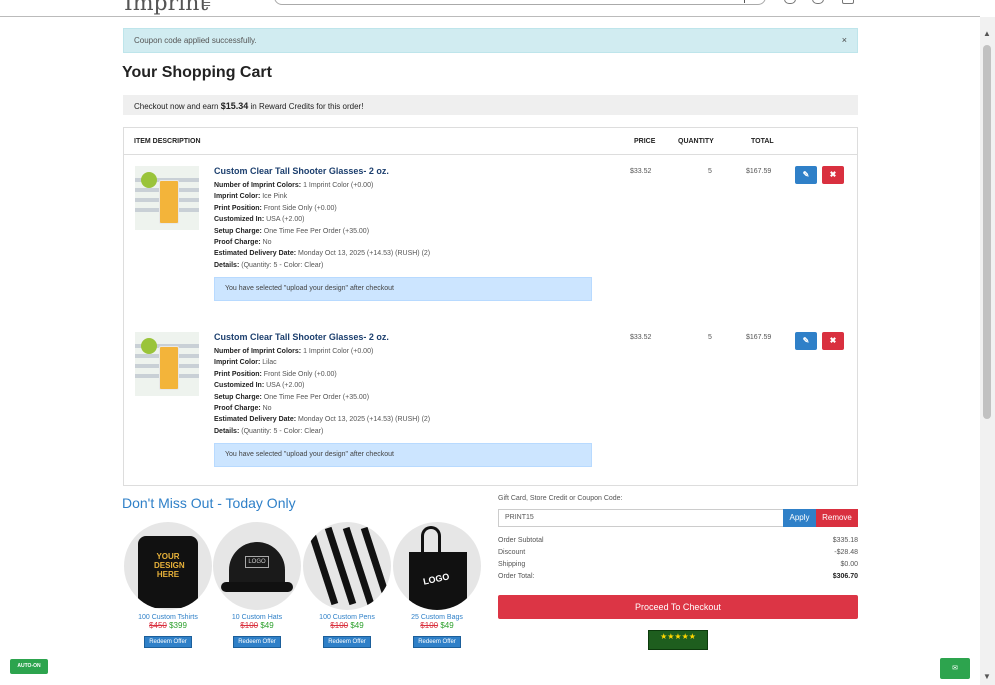 The image size is (995, 685). I want to click on bag-image: LOGO, so click(437, 566).